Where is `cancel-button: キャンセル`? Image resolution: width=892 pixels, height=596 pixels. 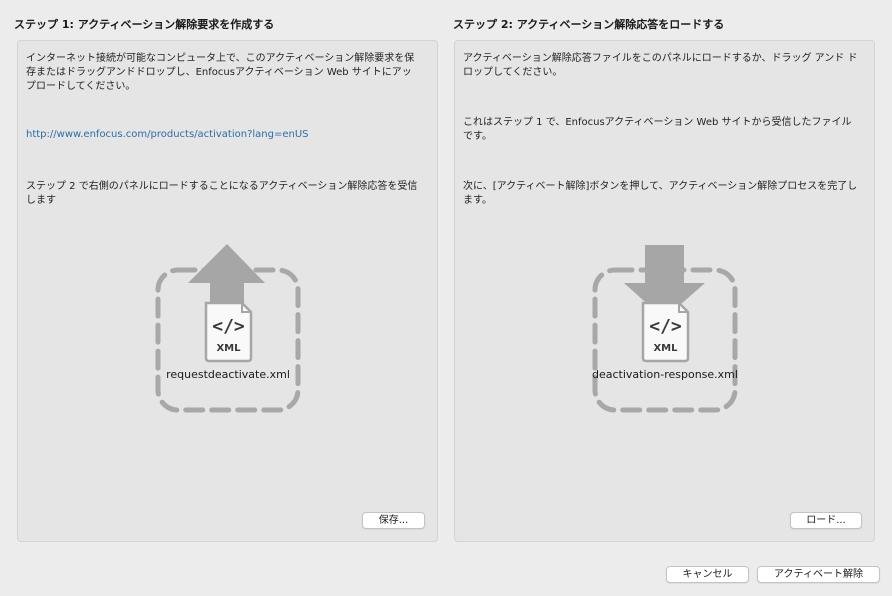 cancel-button: キャンセル is located at coordinates (707, 574).